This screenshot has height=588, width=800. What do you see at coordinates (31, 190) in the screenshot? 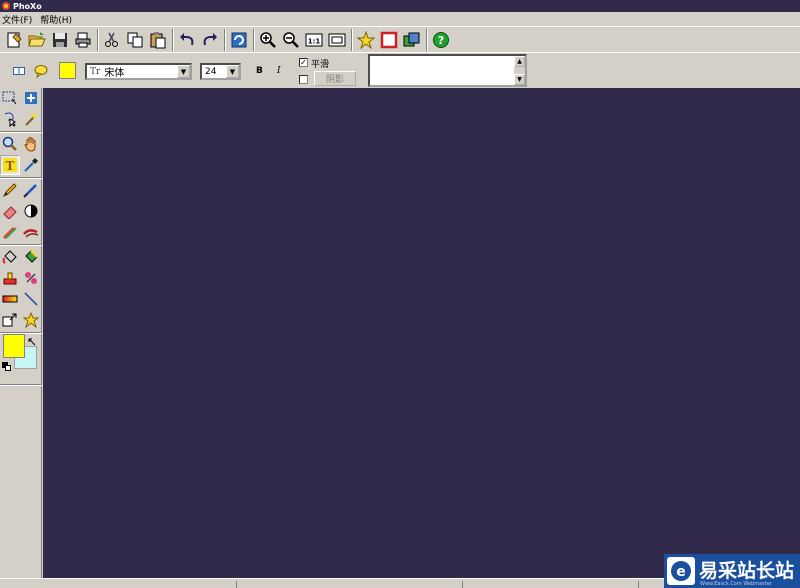
I see `brush-tool` at bounding box center [31, 190].